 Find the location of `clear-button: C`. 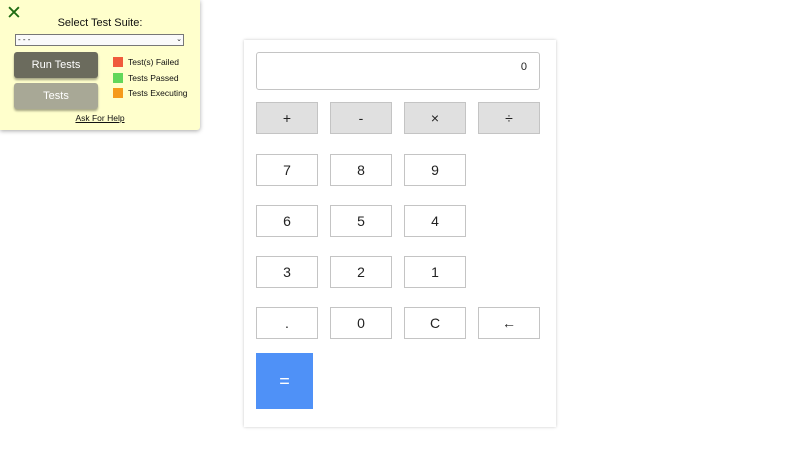

clear-button: C is located at coordinates (435, 323).